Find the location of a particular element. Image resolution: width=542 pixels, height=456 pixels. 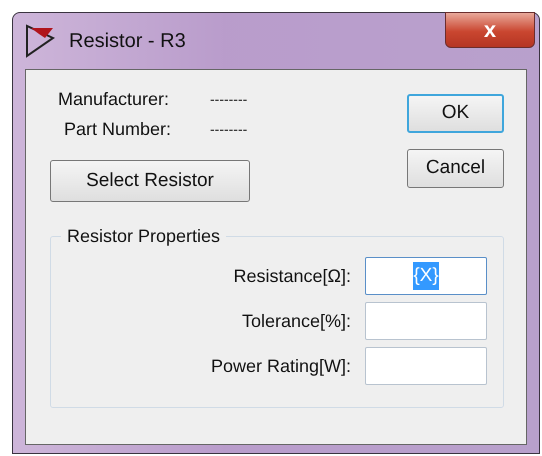

field-label: Tolerance[%]: is located at coordinates (296, 321).